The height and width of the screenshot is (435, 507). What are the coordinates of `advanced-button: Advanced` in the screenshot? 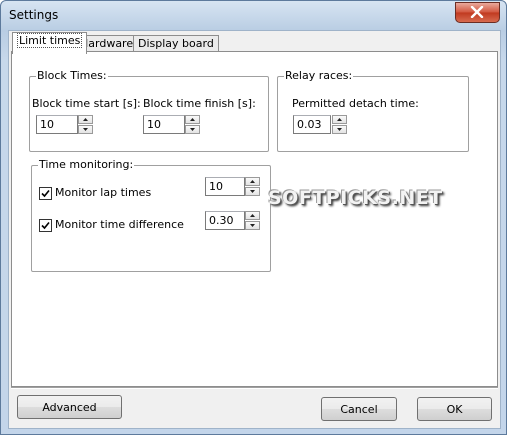 It's located at (69, 407).